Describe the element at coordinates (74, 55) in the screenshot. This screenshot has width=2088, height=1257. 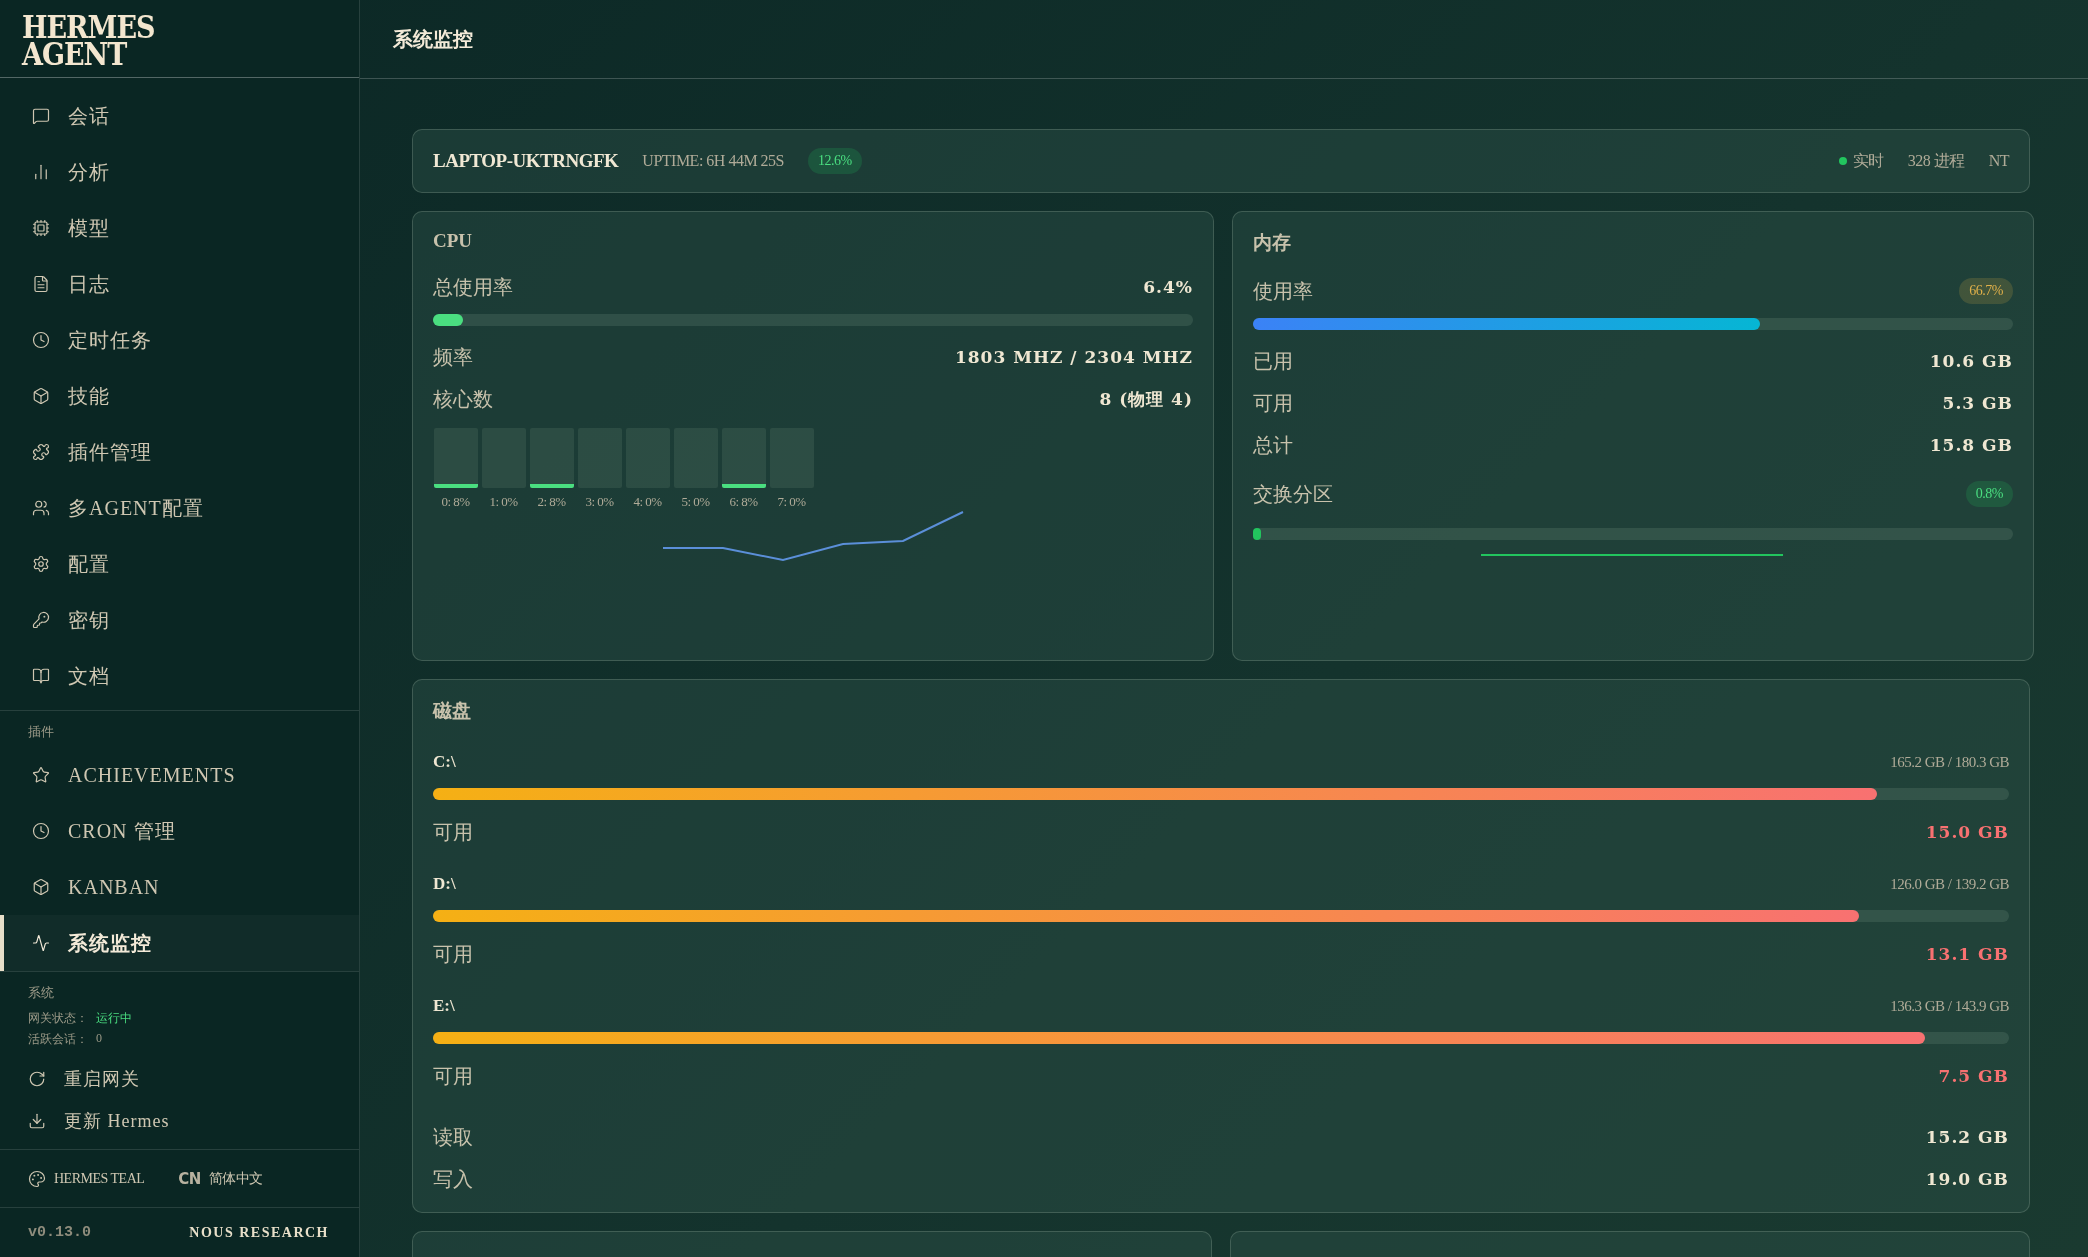
I see `logo-text: AGENT` at that location.